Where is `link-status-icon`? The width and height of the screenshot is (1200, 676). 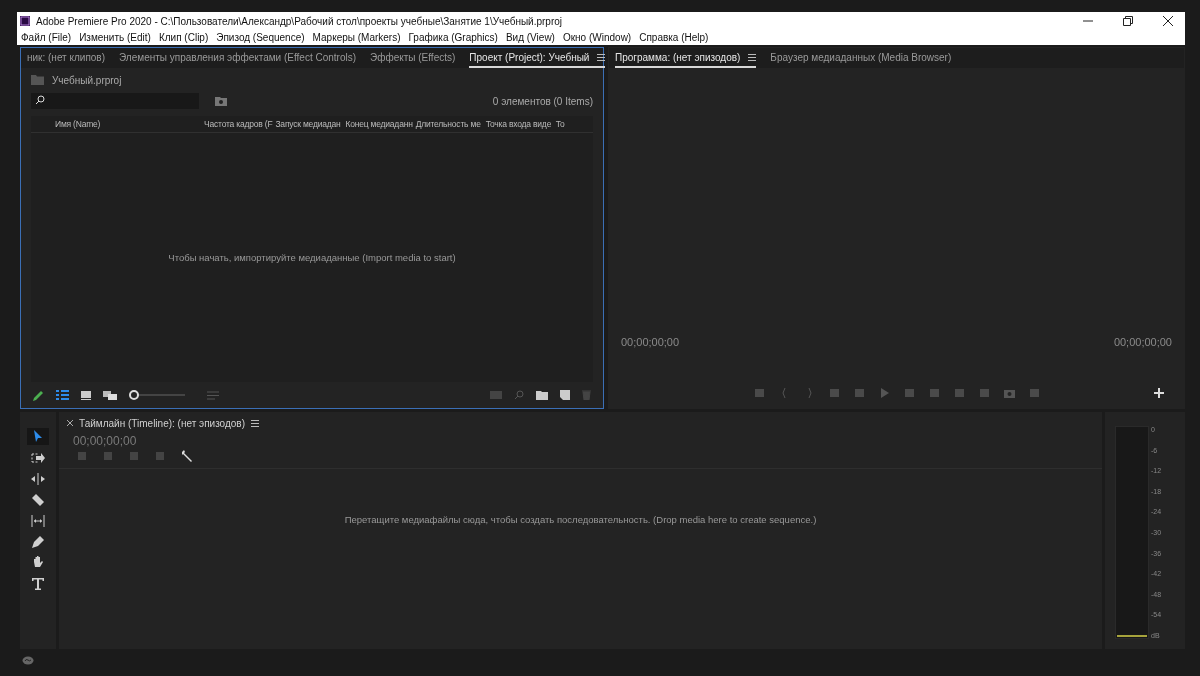 link-status-icon is located at coordinates (28, 660).